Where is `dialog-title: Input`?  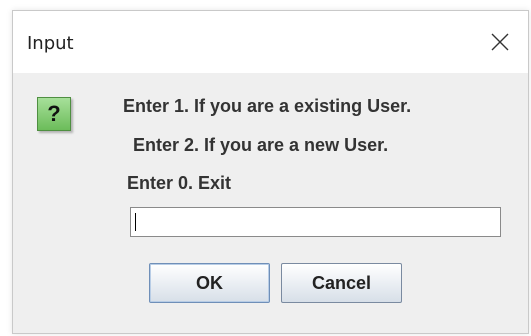 dialog-title: Input is located at coordinates (50, 43).